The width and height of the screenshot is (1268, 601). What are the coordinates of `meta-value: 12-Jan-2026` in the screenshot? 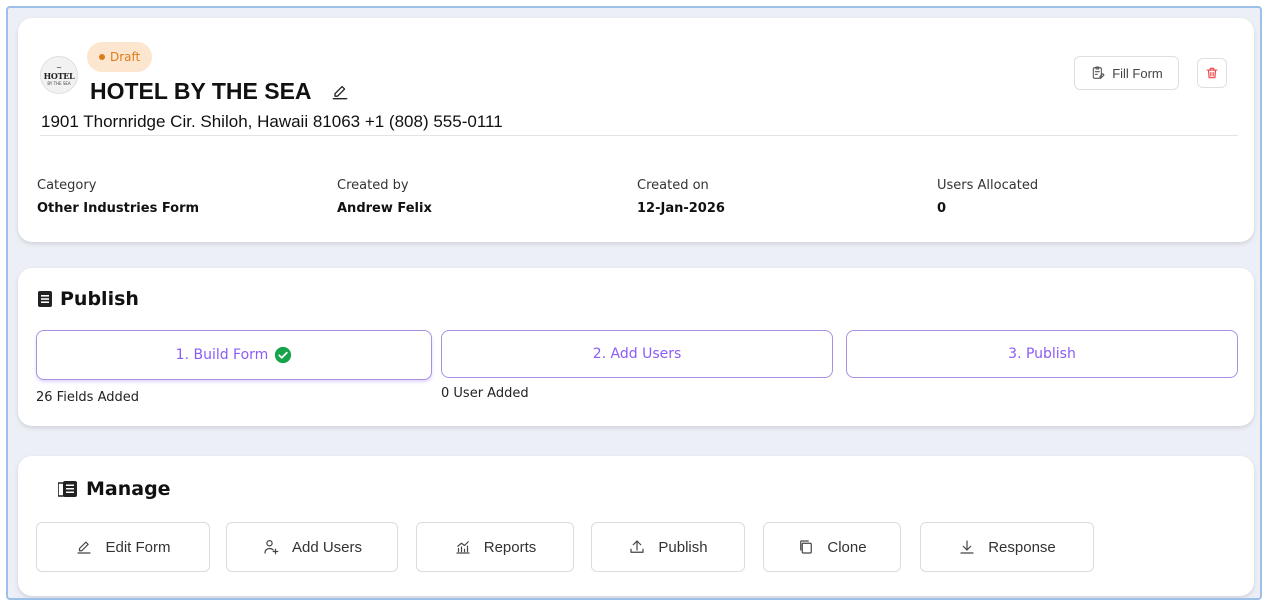 It's located at (681, 208).